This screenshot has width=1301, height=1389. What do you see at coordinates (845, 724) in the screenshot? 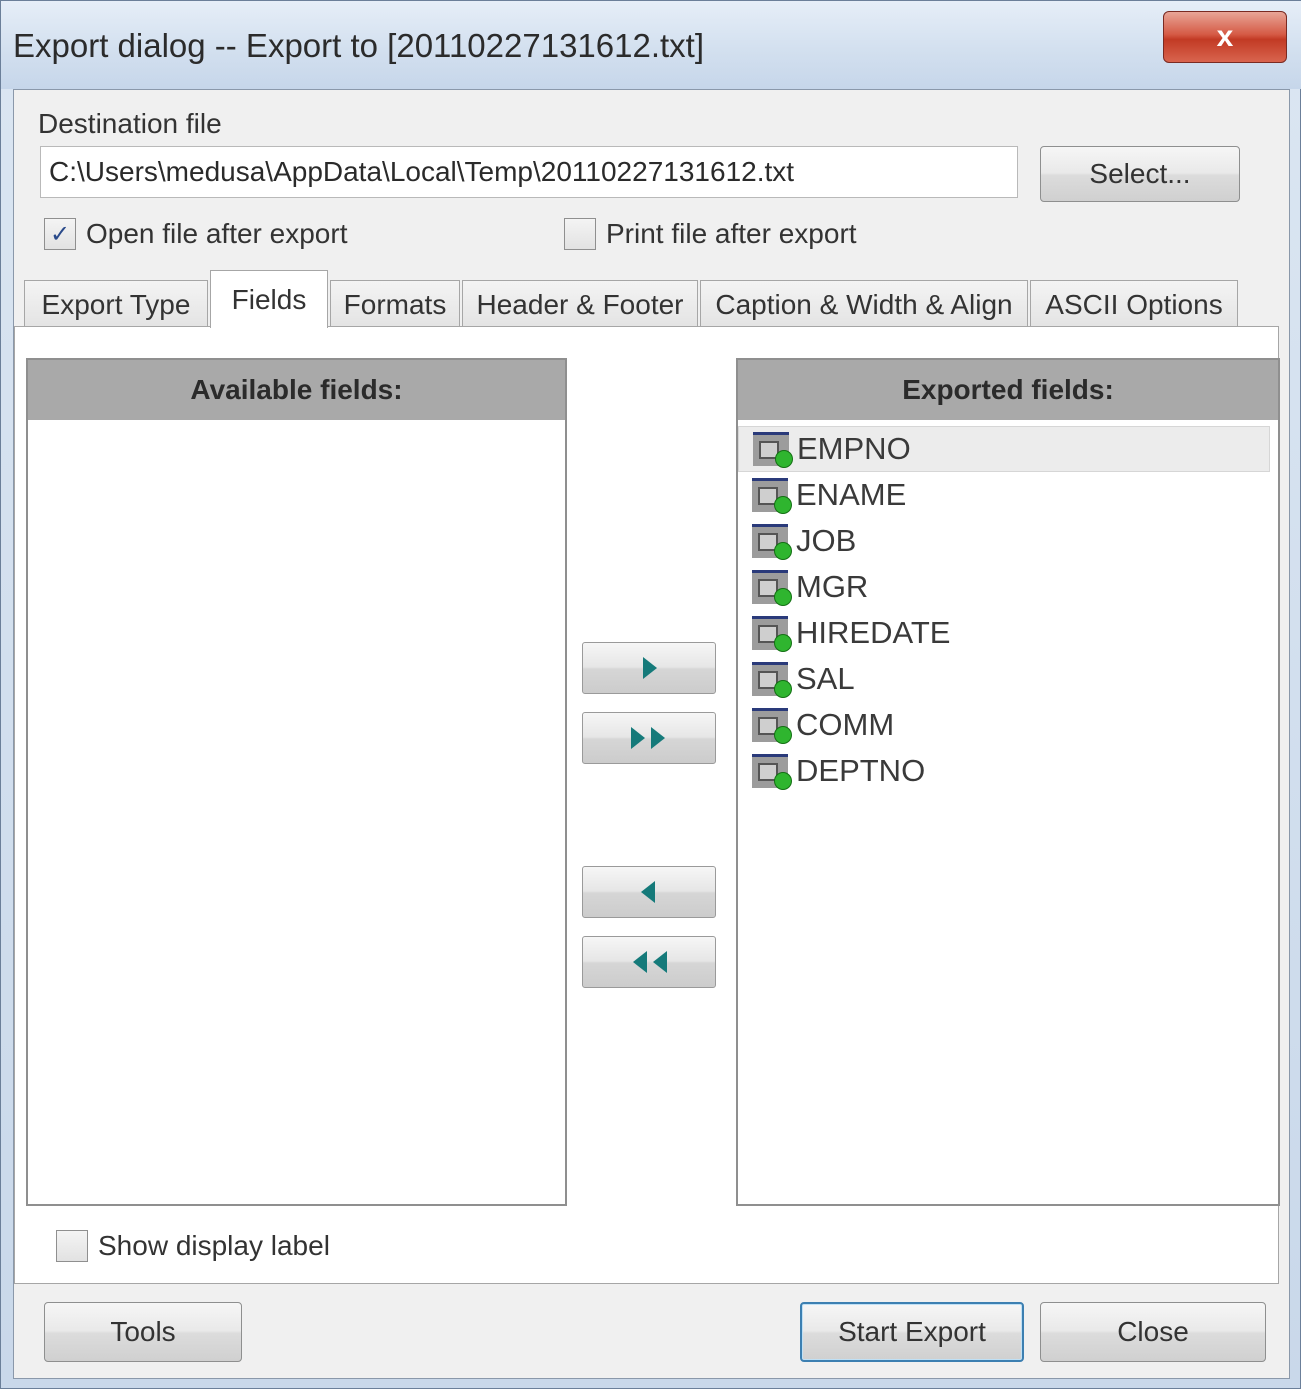
I see `field-name: COMM` at bounding box center [845, 724].